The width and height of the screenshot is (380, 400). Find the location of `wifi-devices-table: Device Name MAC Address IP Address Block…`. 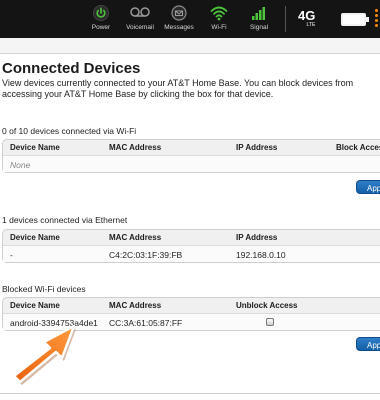

wifi-devices-table: Device Name MAC Address IP Address Block… is located at coordinates (191, 156).